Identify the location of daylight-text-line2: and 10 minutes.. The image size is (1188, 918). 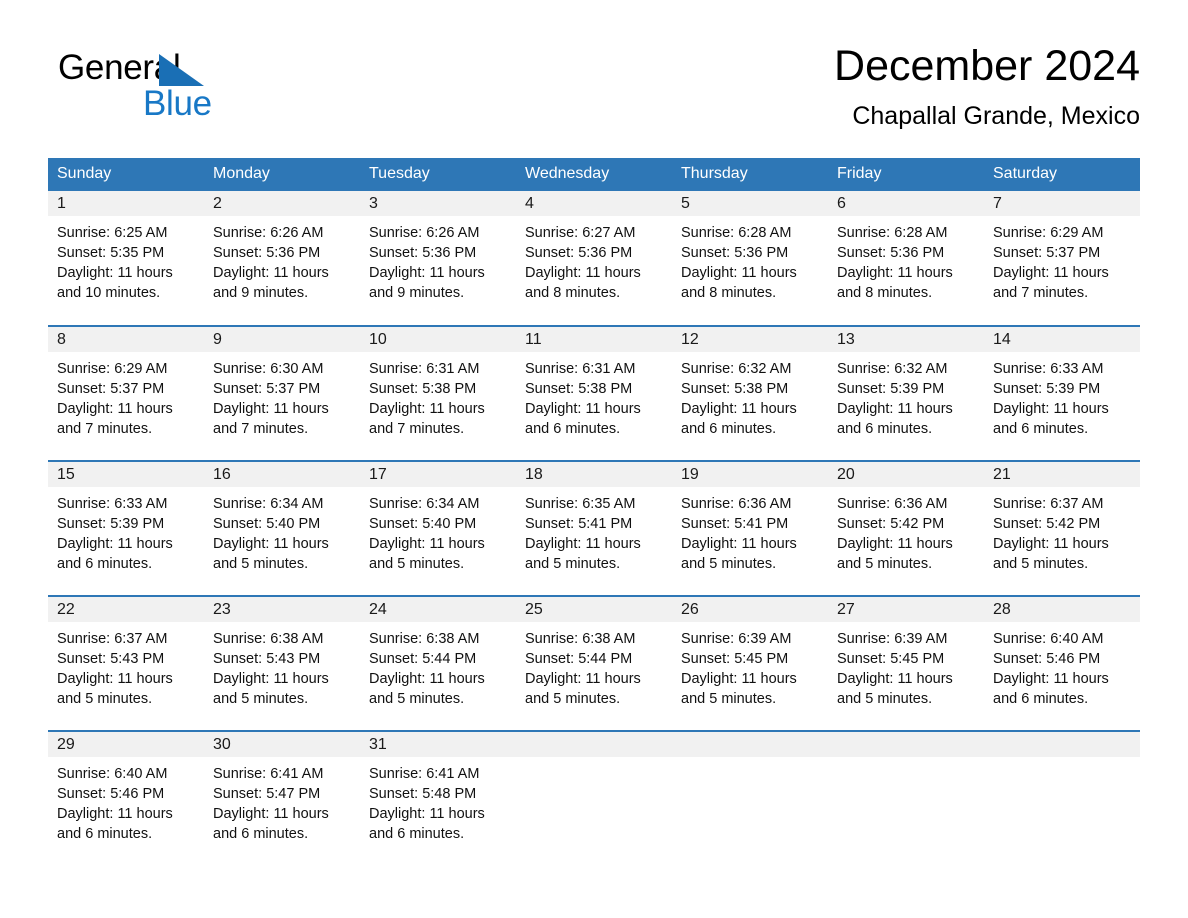
(109, 293).